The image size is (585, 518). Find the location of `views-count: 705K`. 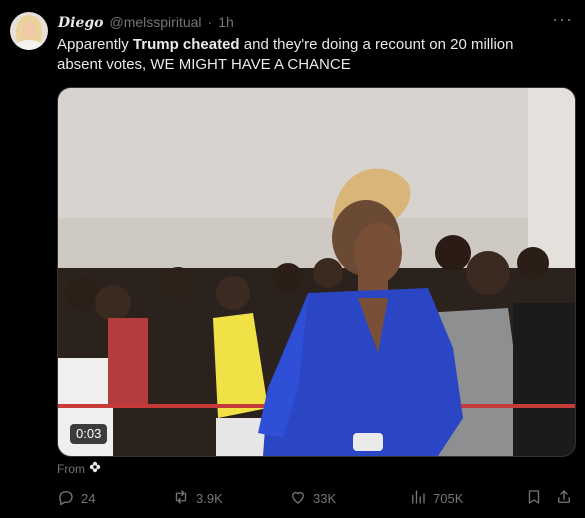

views-count: 705K is located at coordinates (448, 498).